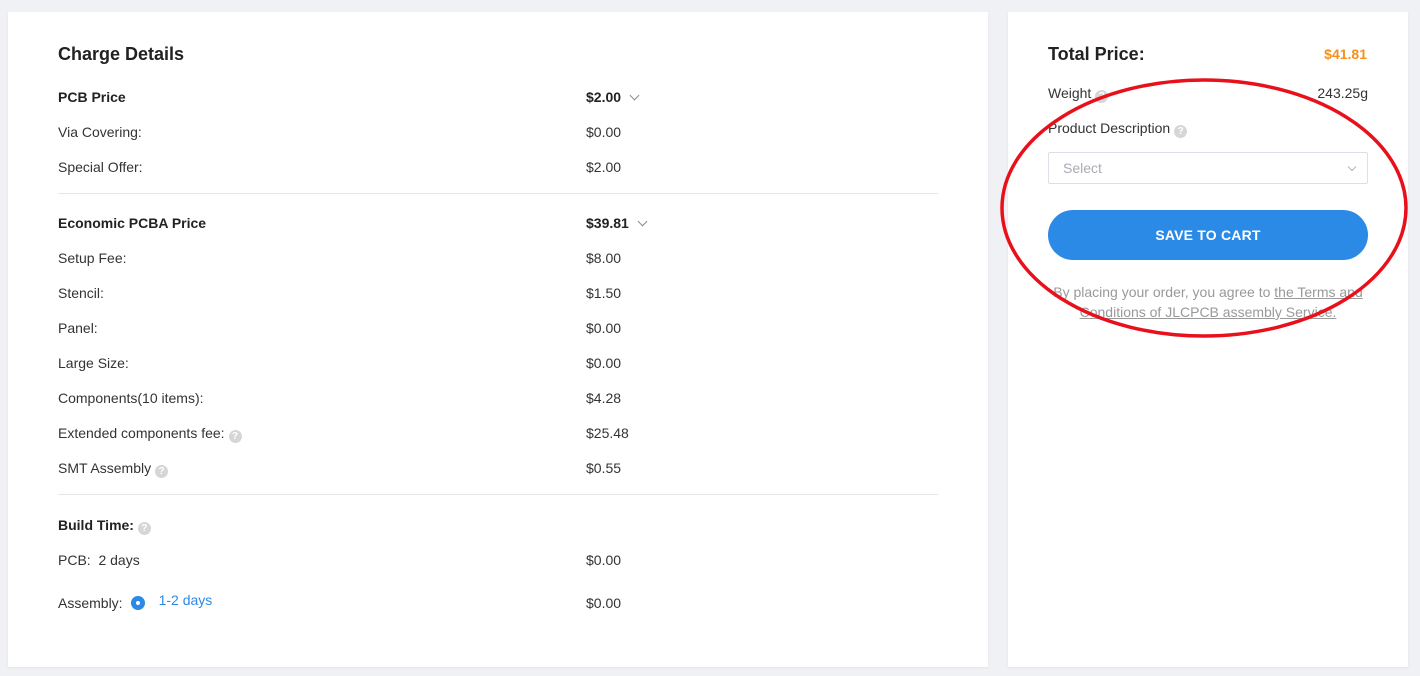 This screenshot has height=676, width=1420. What do you see at coordinates (1342, 93) in the screenshot?
I see `weight-value: 243.25g` at bounding box center [1342, 93].